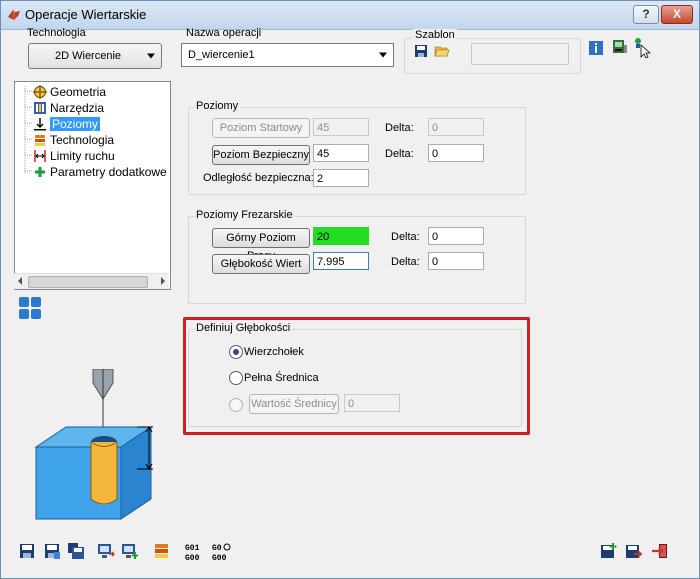 This screenshot has width=700, height=579. Describe the element at coordinates (633, 551) in the screenshot. I see `save-export-icon` at that location.